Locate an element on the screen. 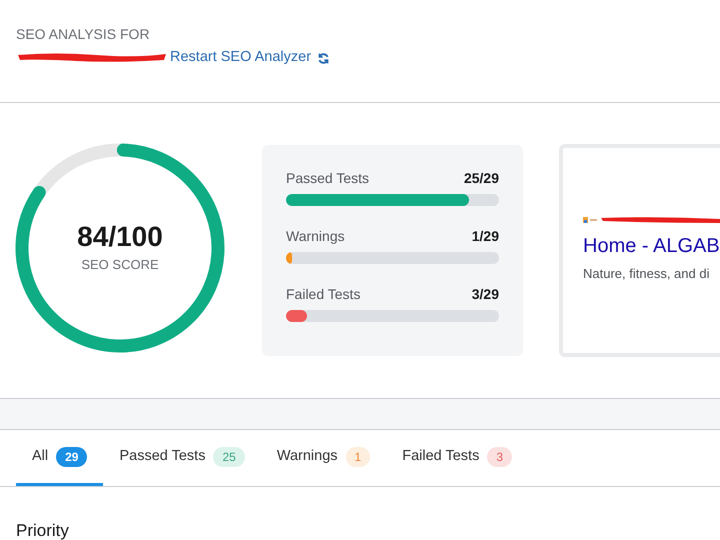  section-heading: Priority is located at coordinates (43, 530).